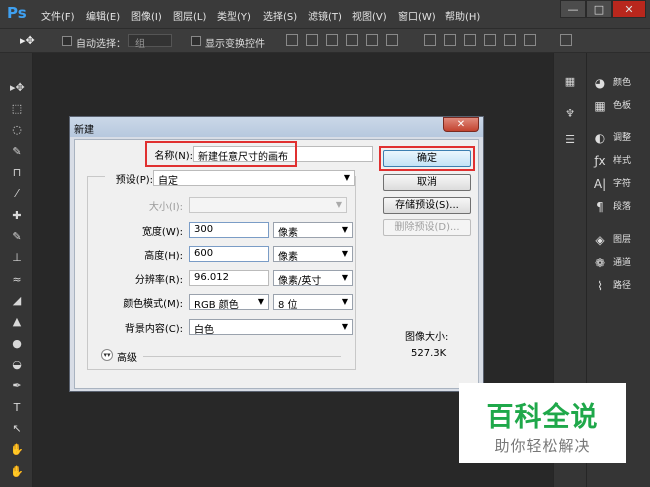  What do you see at coordinates (392, 40) in the screenshot?
I see `align-right-icon` at bounding box center [392, 40].